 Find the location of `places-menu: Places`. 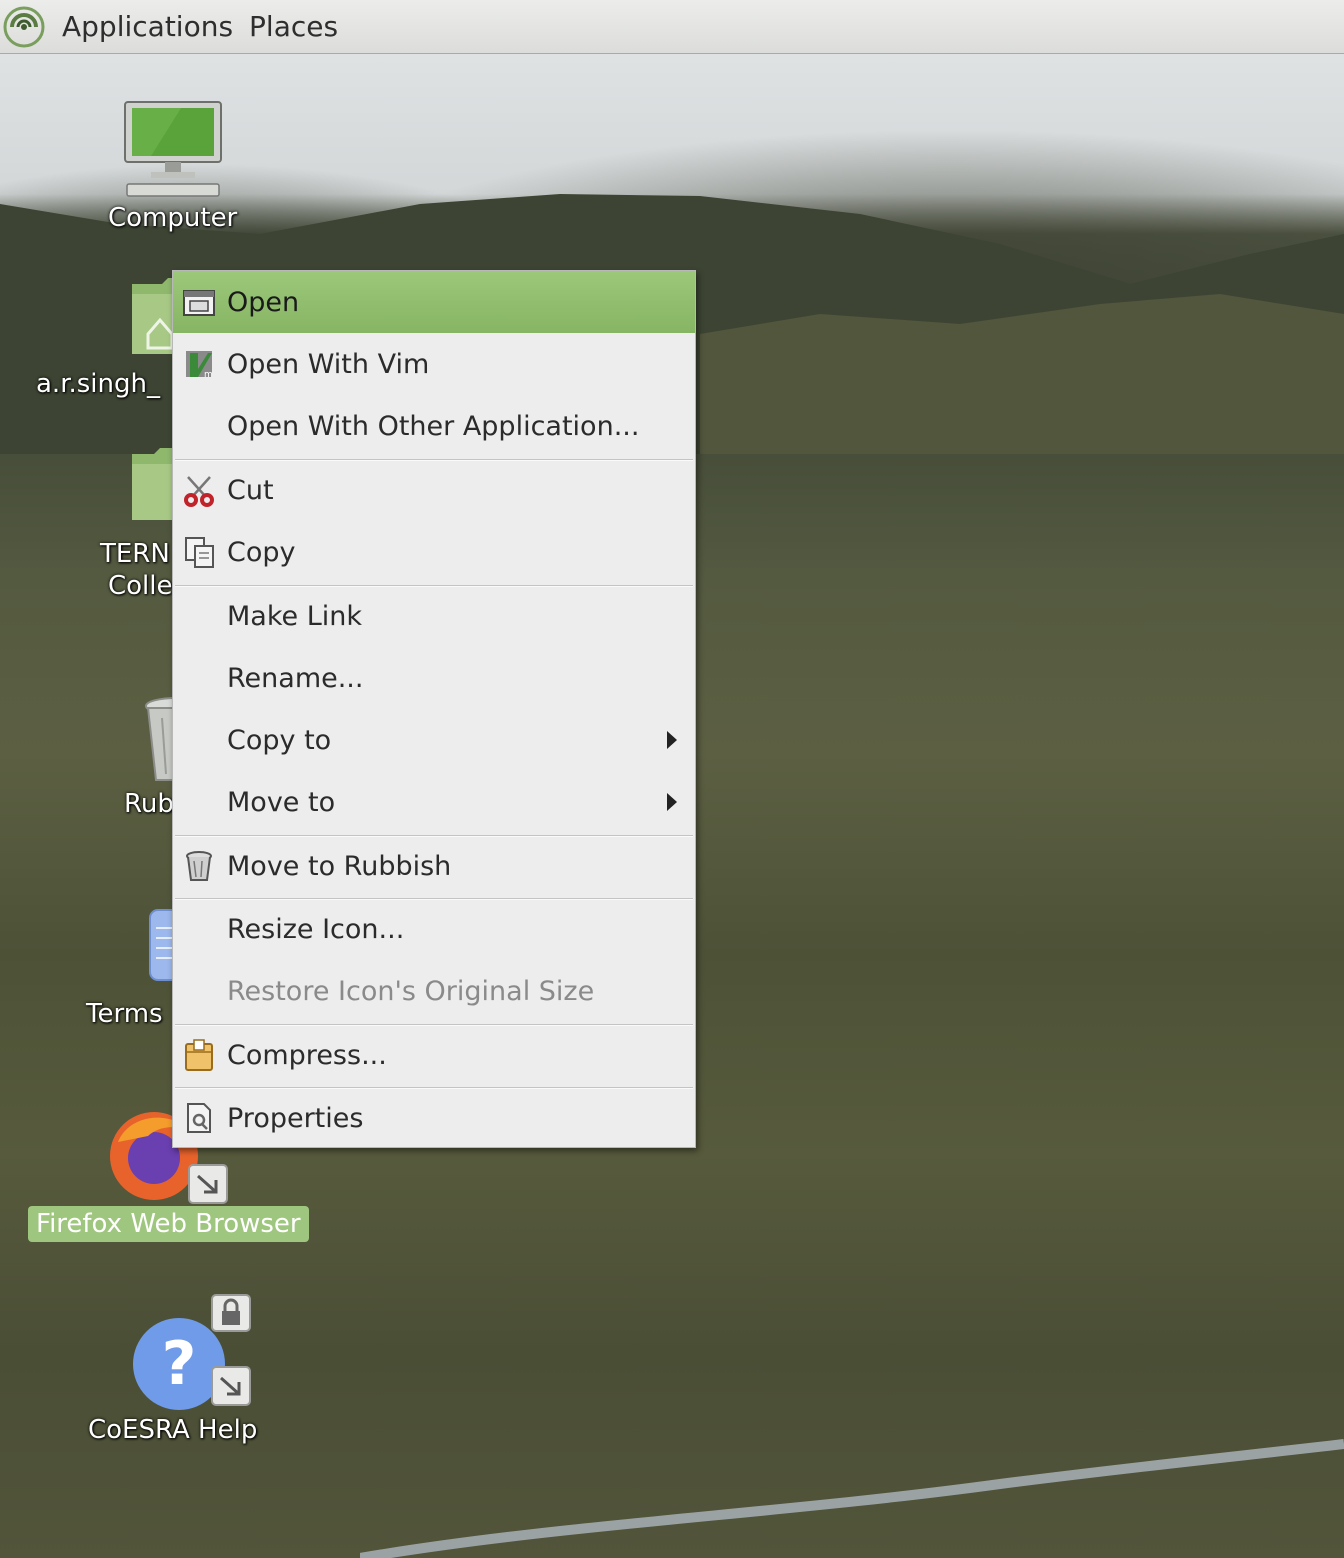

places-menu: Places is located at coordinates (293, 26).